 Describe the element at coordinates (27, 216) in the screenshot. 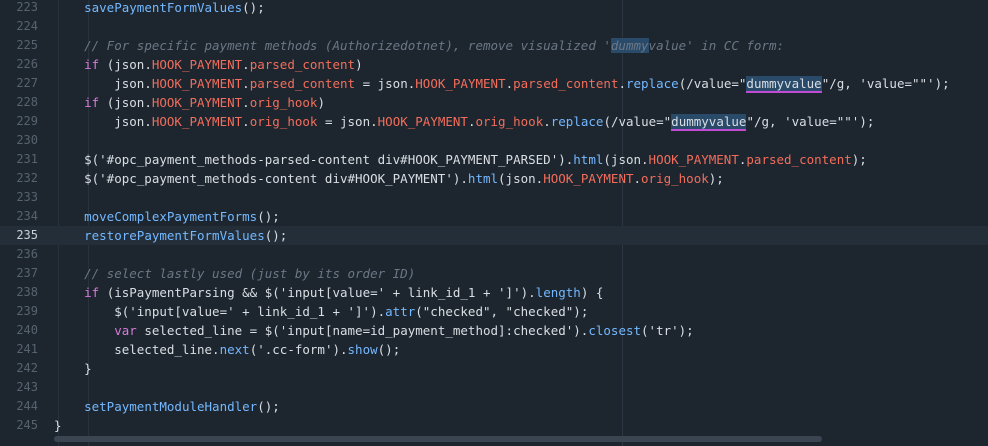

I see `line-number: 234` at that location.